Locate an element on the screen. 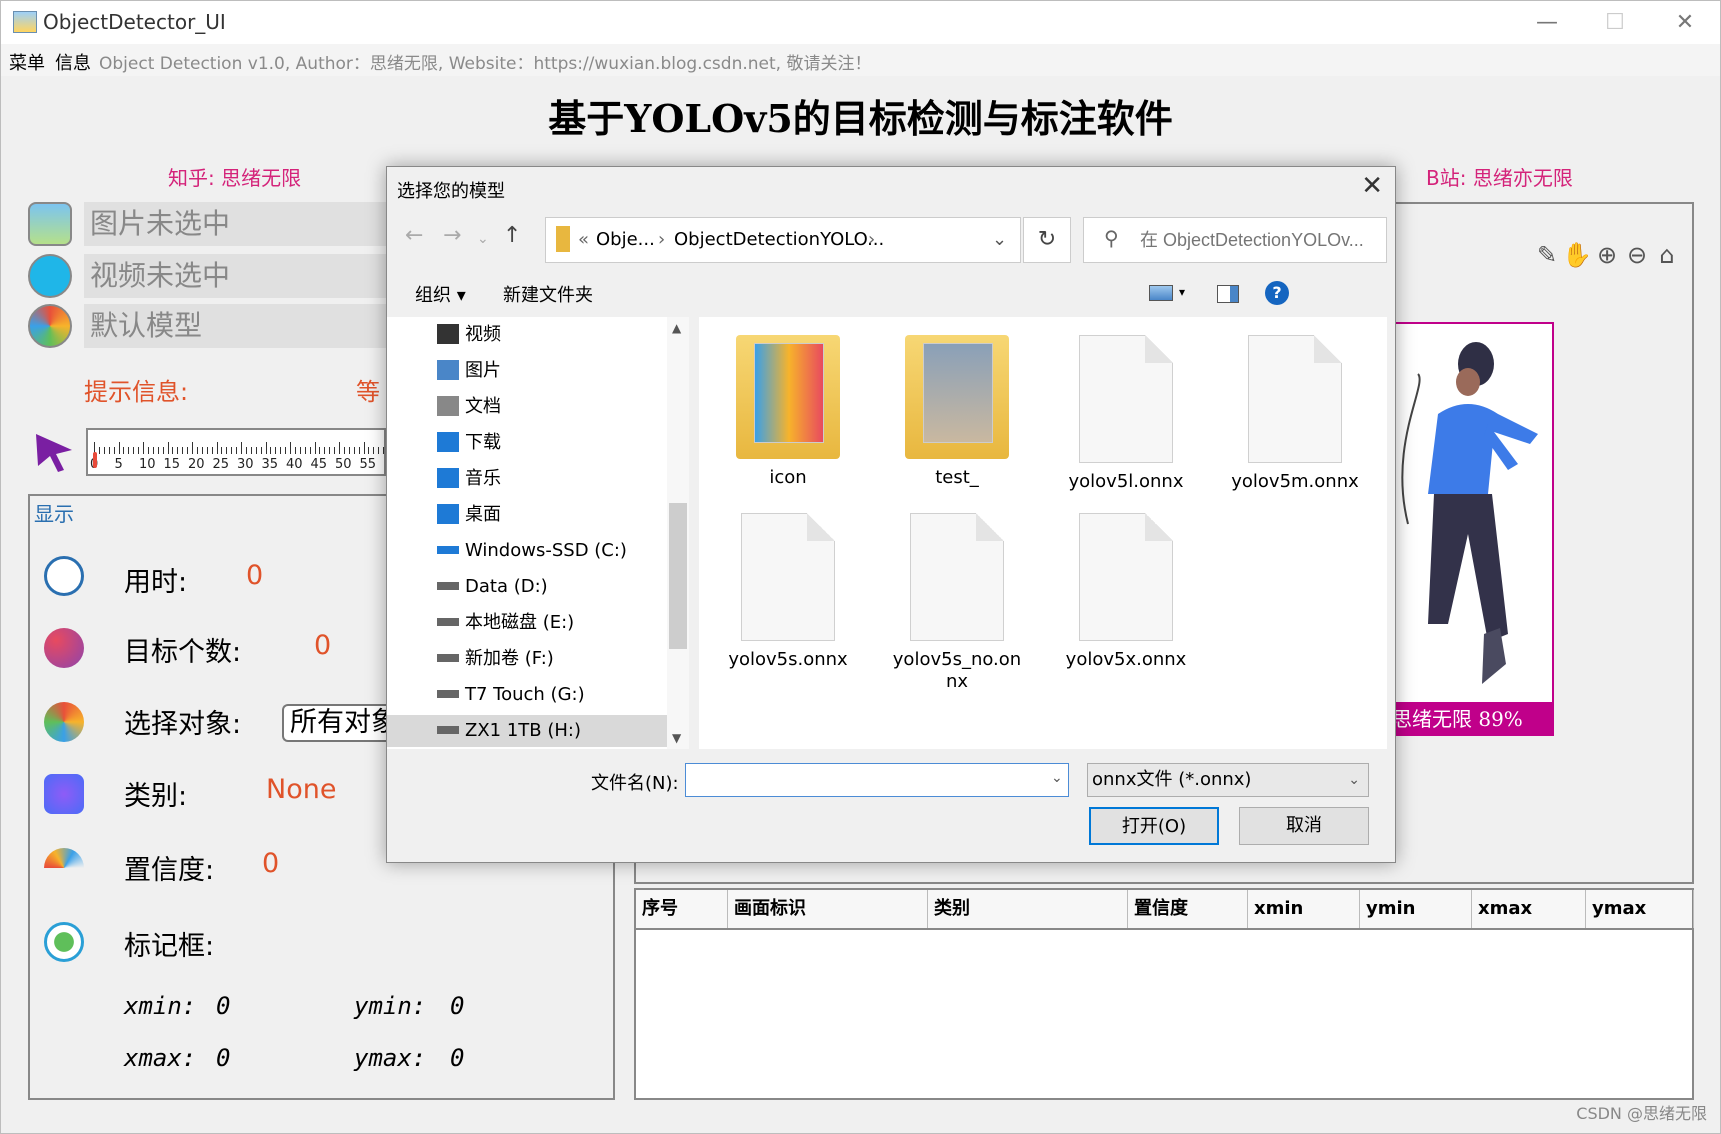 The width and height of the screenshot is (1721, 1134). up-arrow-icon: ↑ is located at coordinates (512, 235).